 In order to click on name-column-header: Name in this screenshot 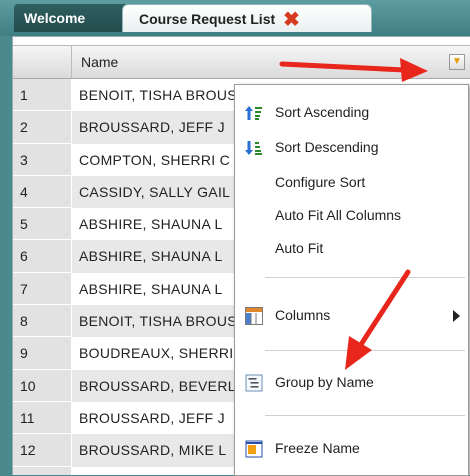, I will do `click(99, 62)`.